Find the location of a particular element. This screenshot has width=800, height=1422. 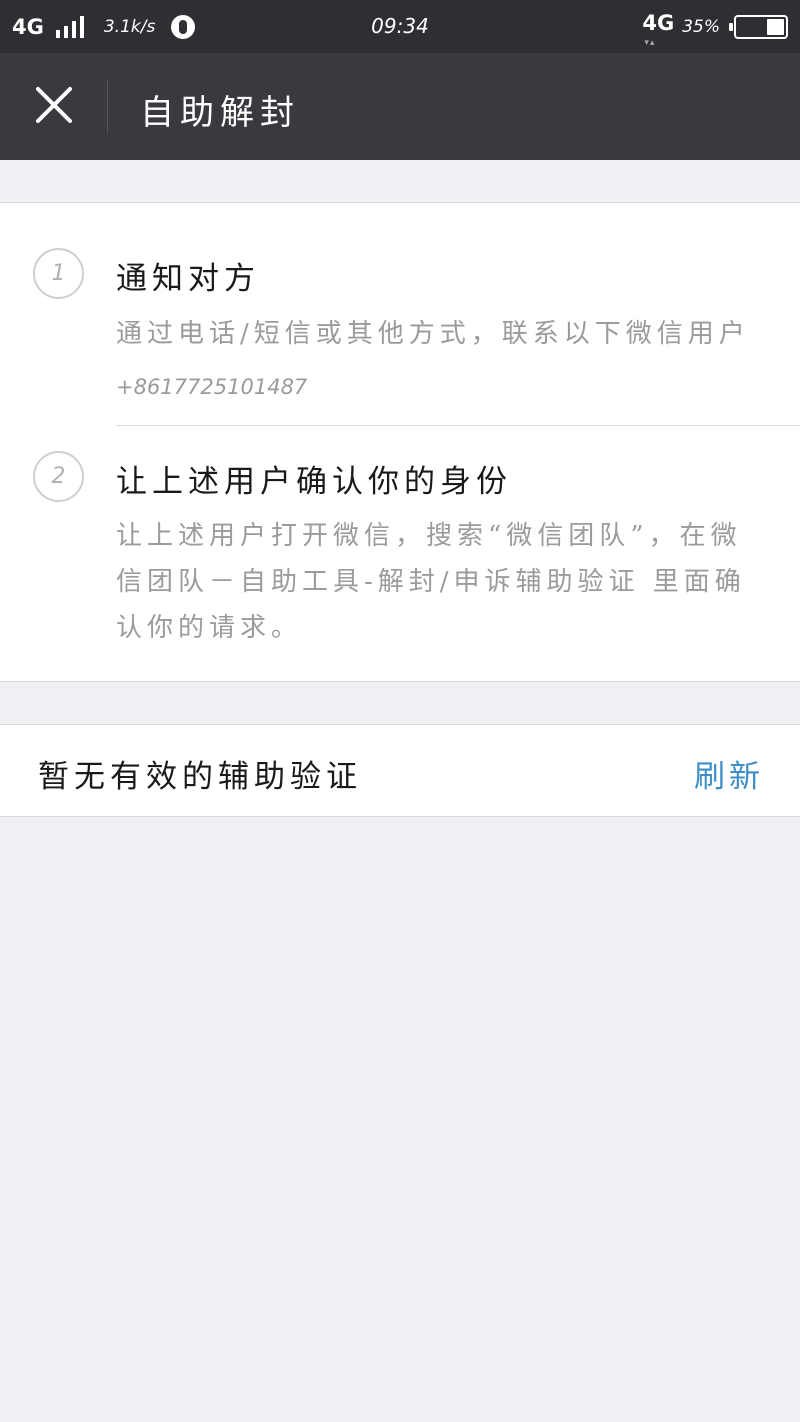

title-bar: 自助解封 is located at coordinates (400, 106).